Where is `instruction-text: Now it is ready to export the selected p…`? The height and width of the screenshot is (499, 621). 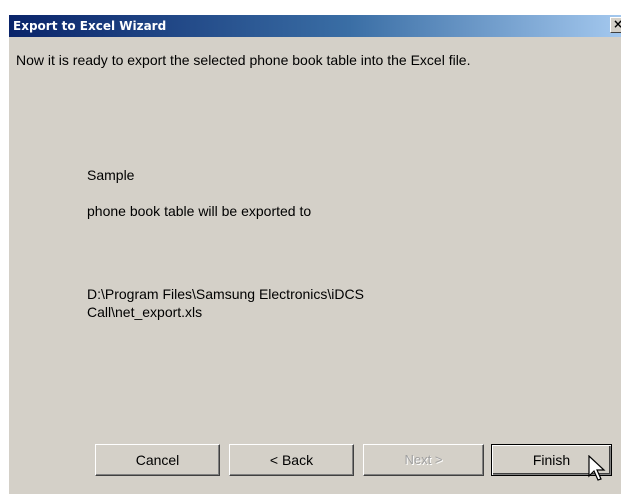 instruction-text: Now it is ready to export the selected p… is located at coordinates (243, 60).